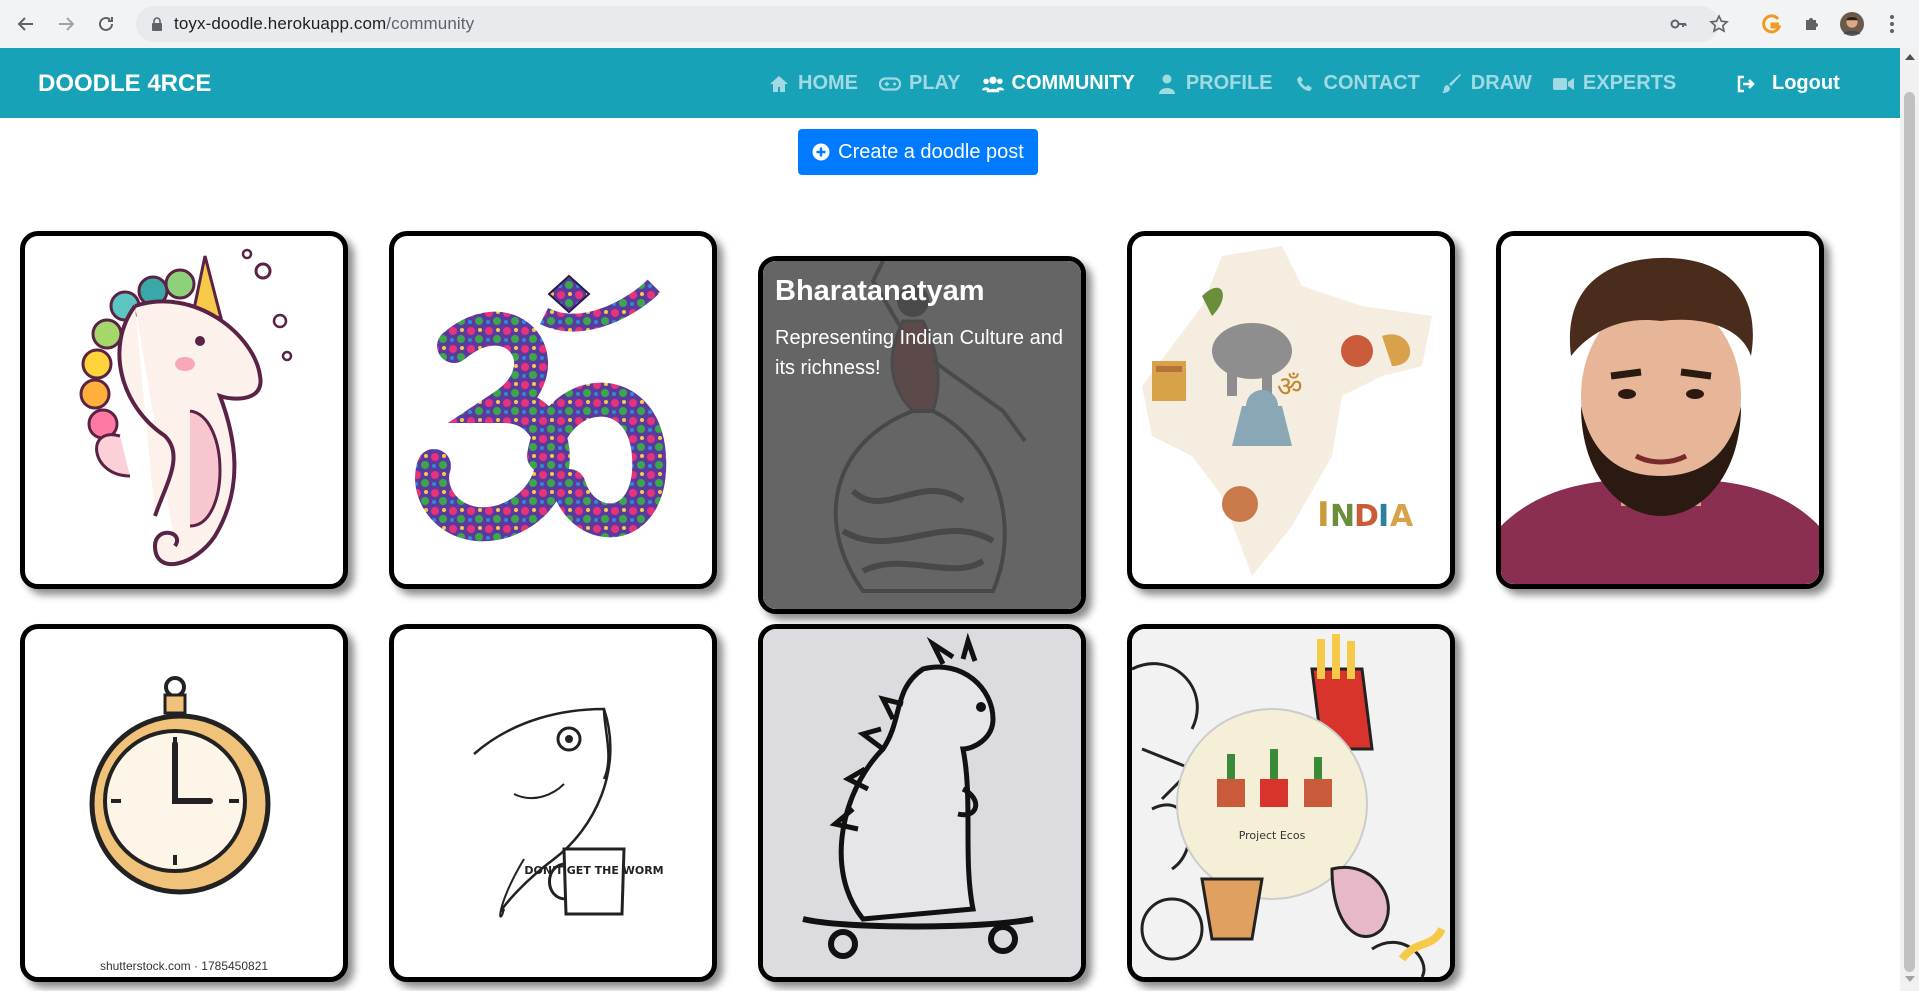  Describe the element at coordinates (813, 83) in the screenshot. I see `nav-home: HOME` at that location.